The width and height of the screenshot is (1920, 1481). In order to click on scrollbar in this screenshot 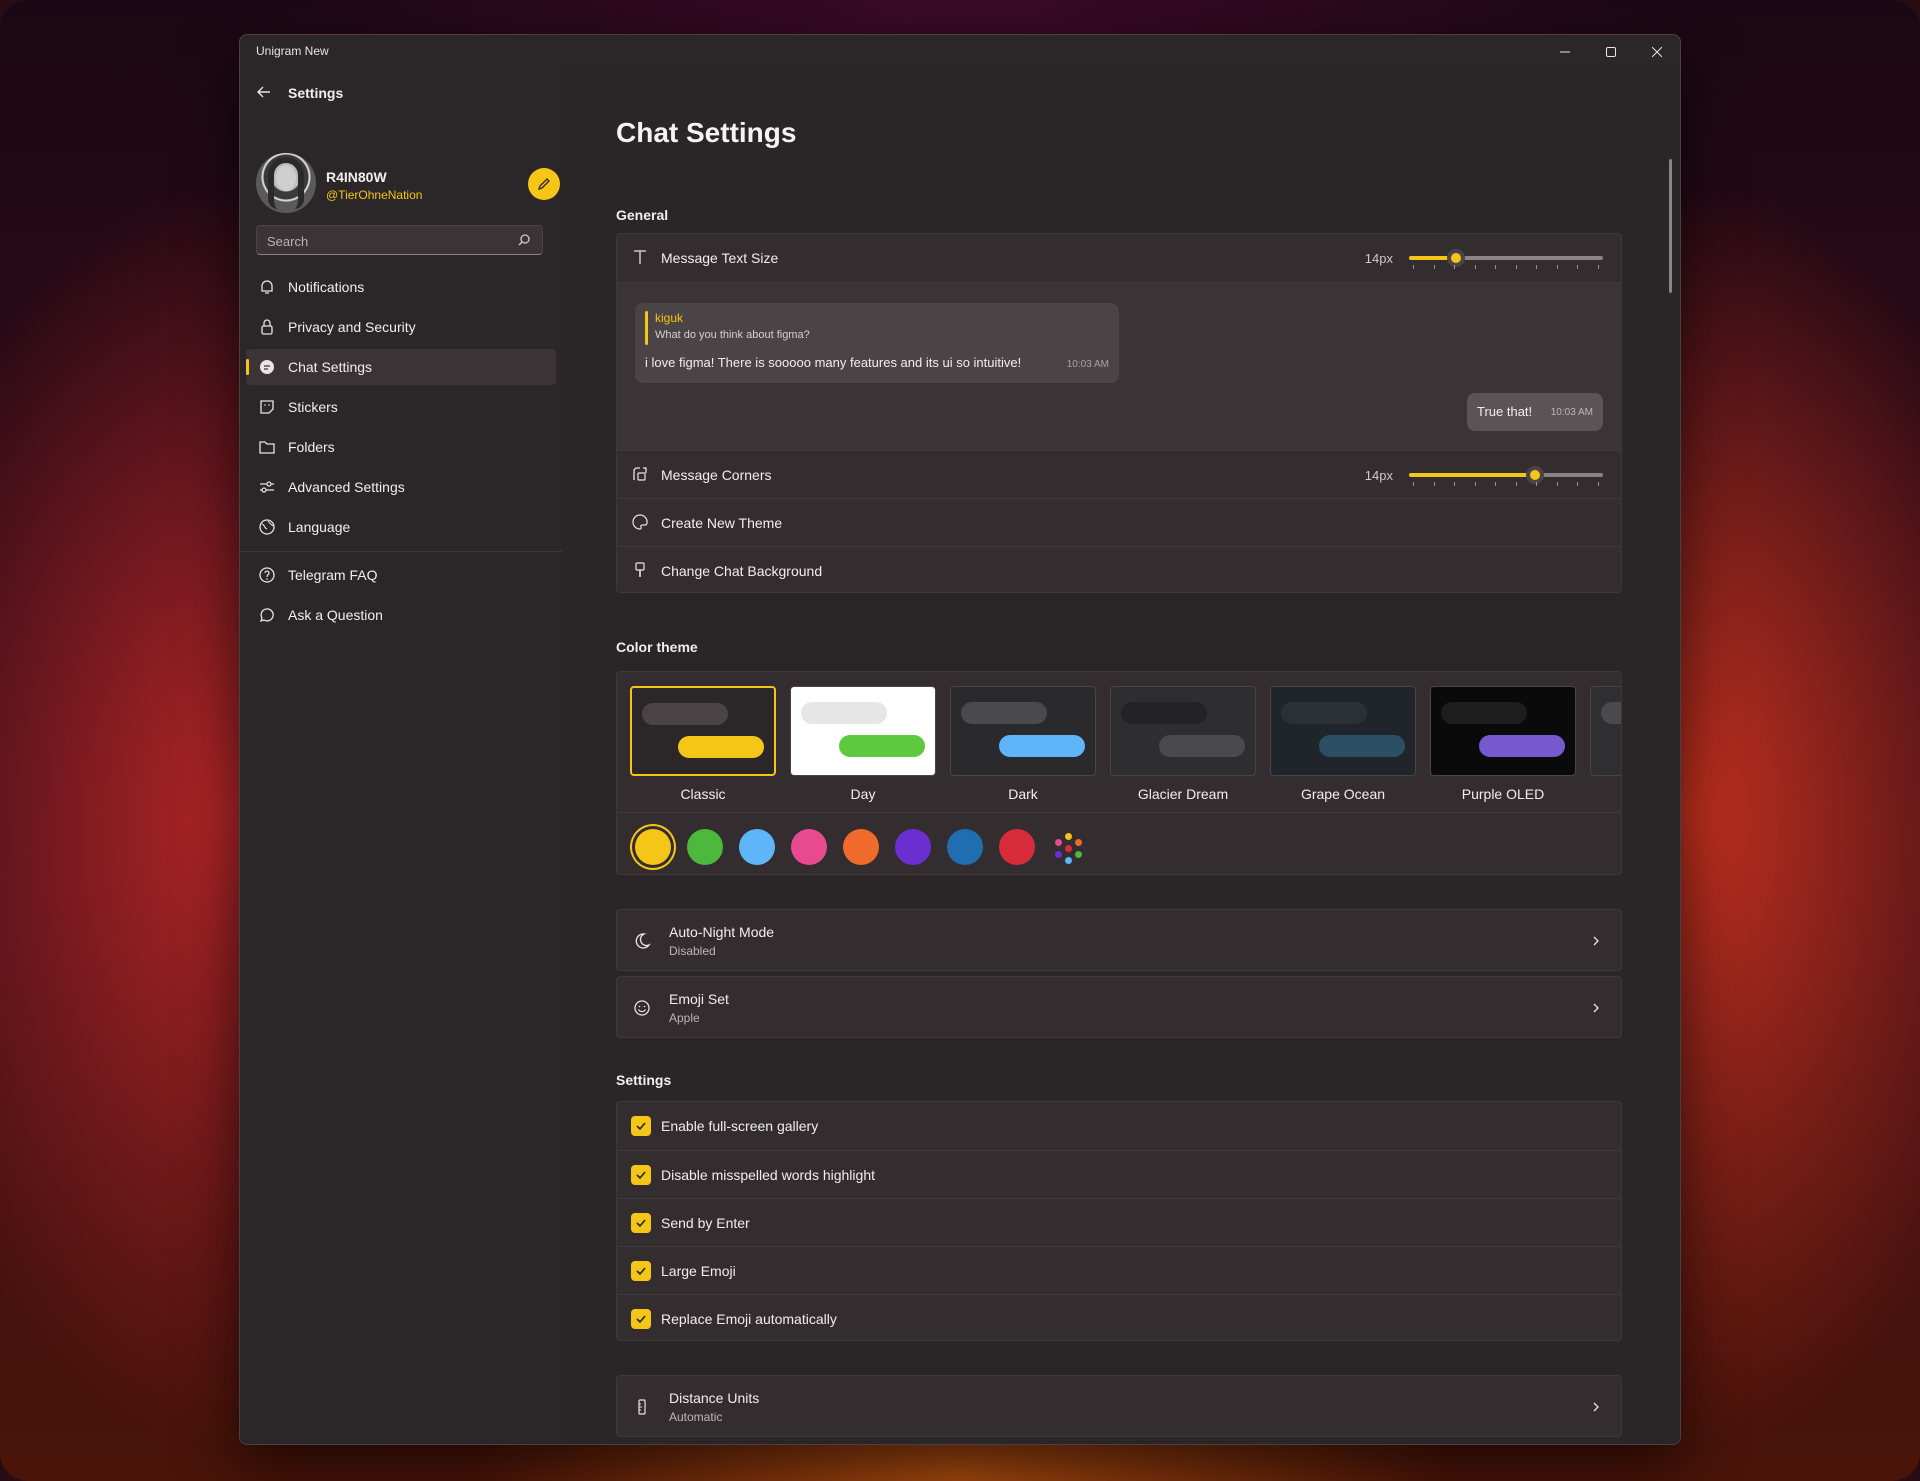, I will do `click(1670, 226)`.